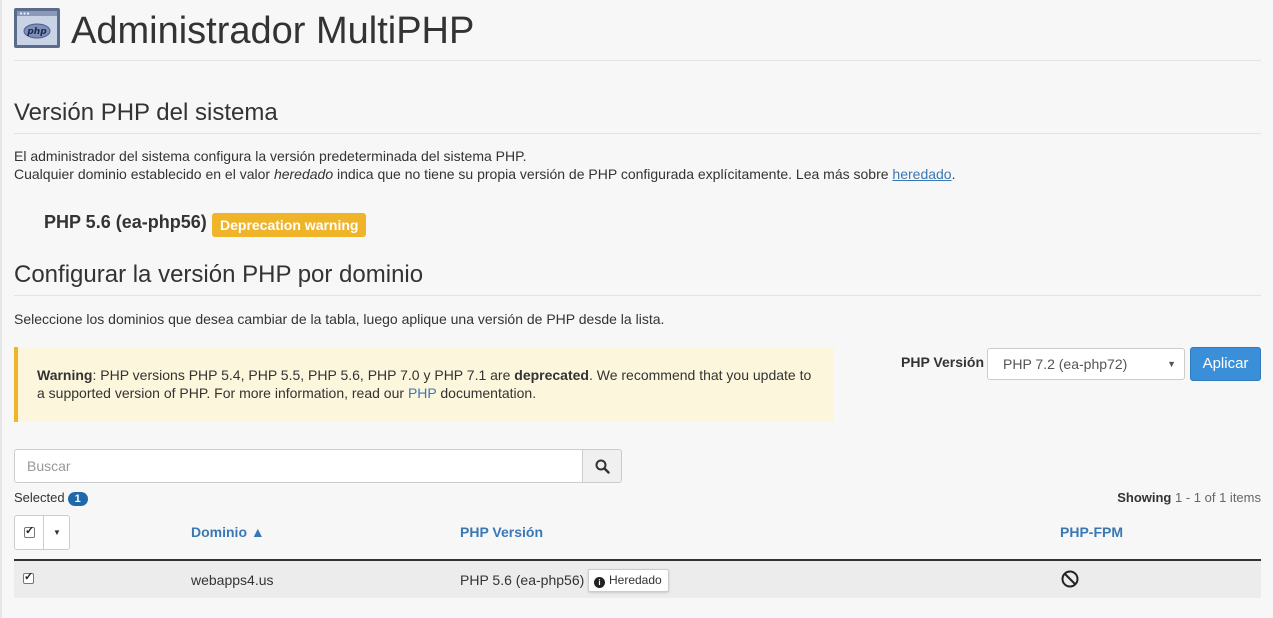  What do you see at coordinates (77, 499) in the screenshot?
I see `selected-count-badge: 1` at bounding box center [77, 499].